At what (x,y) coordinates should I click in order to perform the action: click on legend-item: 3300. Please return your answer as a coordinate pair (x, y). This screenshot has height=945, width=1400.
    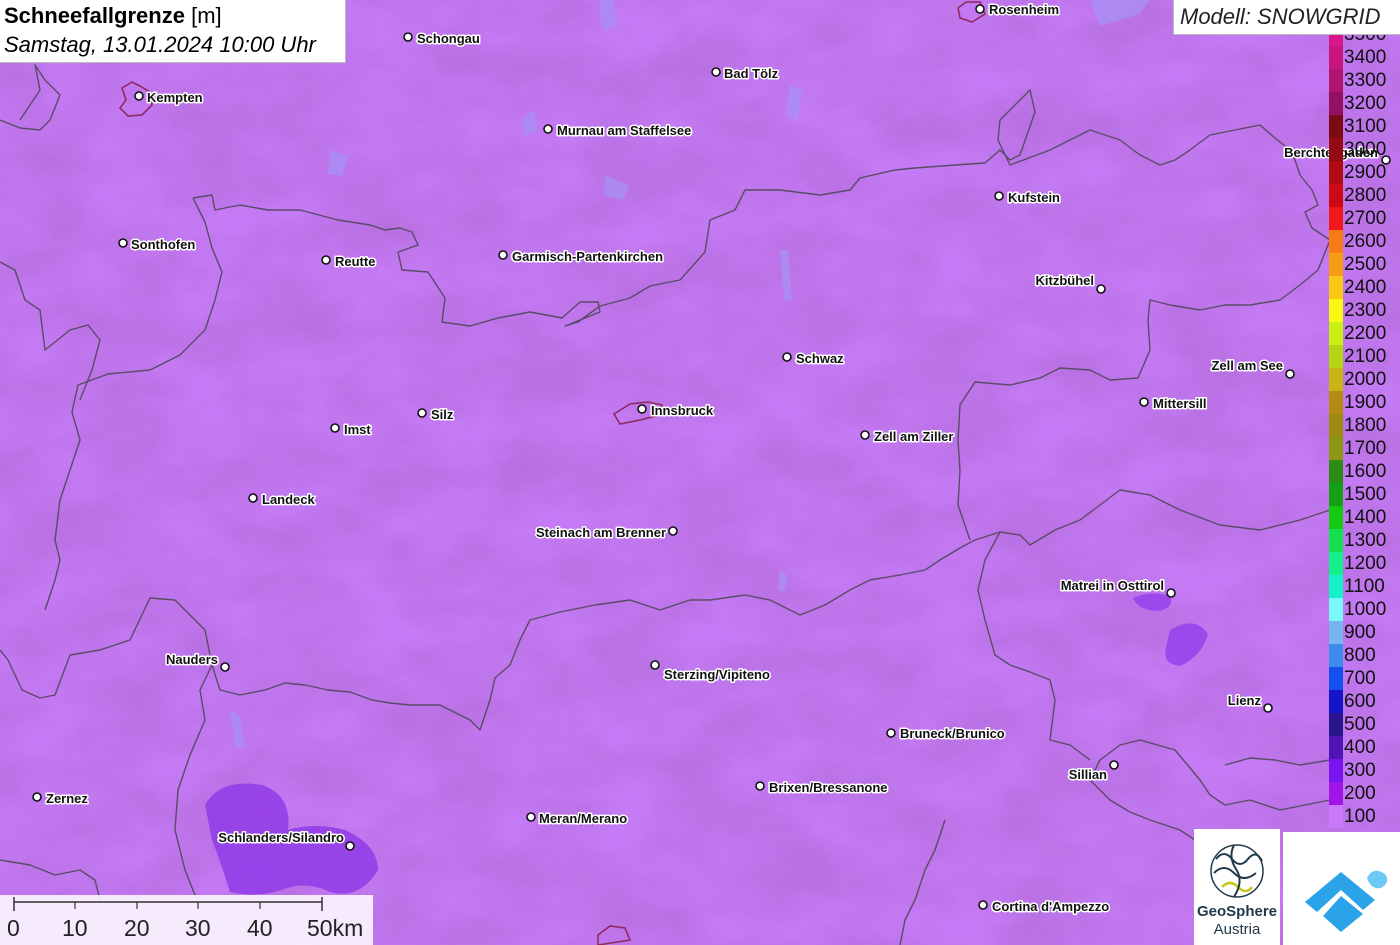
    Looking at the image, I should click on (1364, 80).